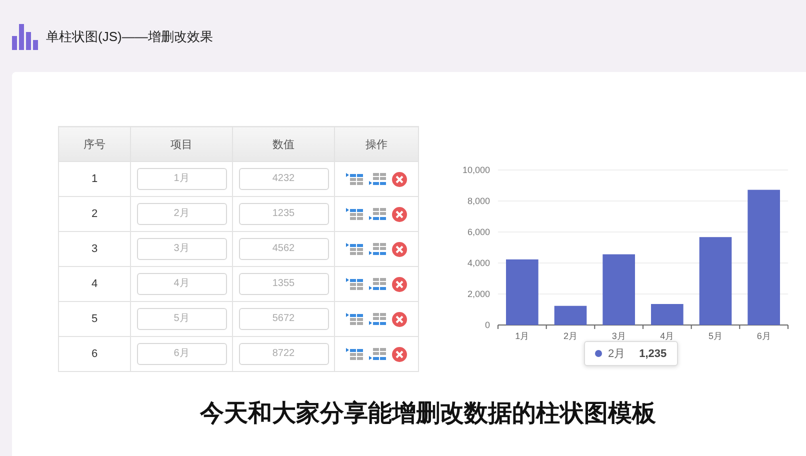 The image size is (806, 456). What do you see at coordinates (487, 325) in the screenshot?
I see `y-axis-label: 0` at bounding box center [487, 325].